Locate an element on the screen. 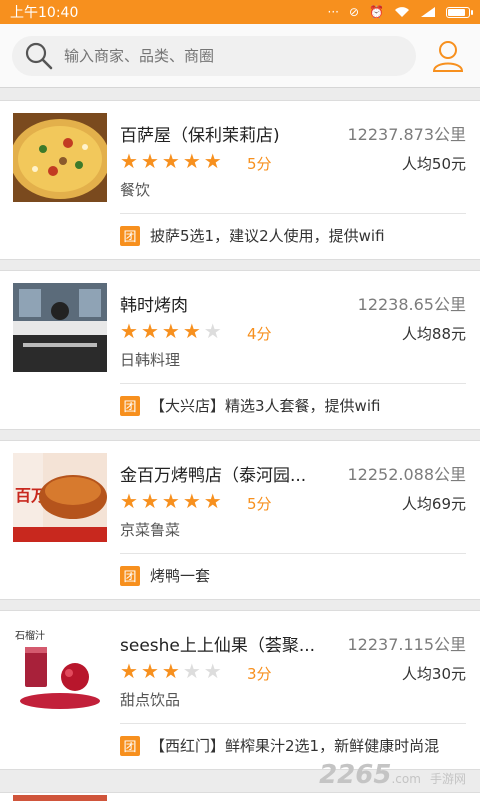 This screenshot has height=801, width=480. status-icons: ··· ⊘ ⏰ is located at coordinates (400, 12).